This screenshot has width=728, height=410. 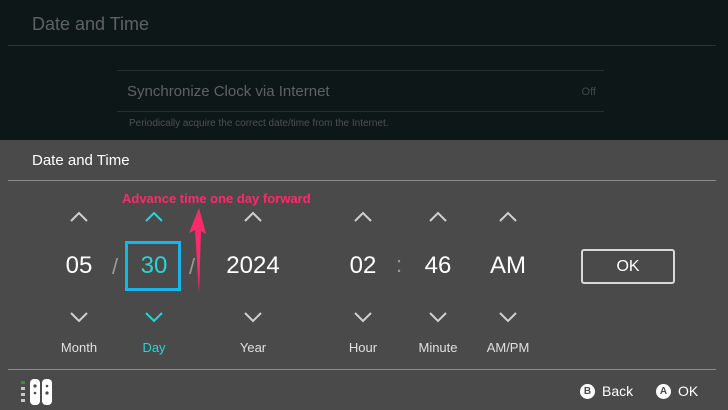 I want to click on day-label: Day, so click(x=154, y=347).